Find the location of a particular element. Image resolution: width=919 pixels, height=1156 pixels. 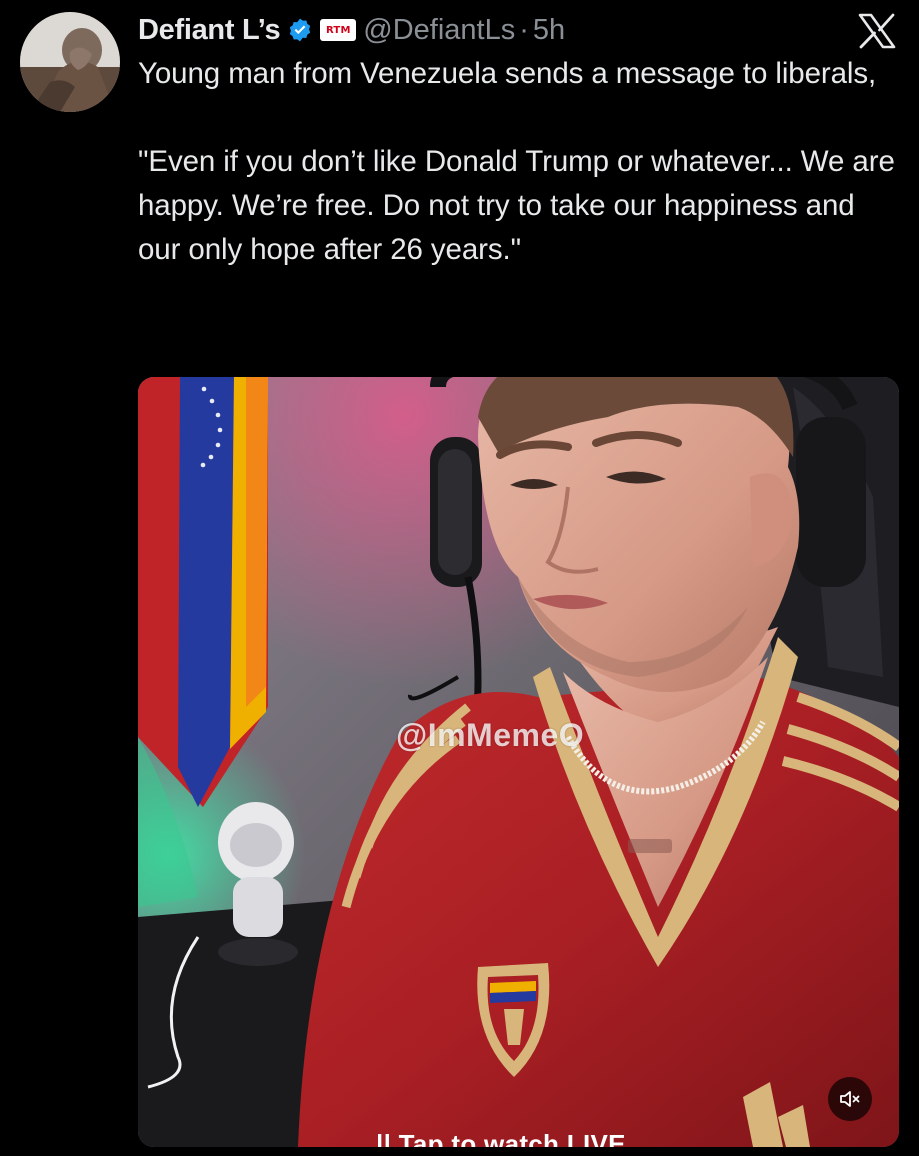

post-header: Defiant L’s RTM @DefiantLs · 5h is located at coordinates (351, 30).